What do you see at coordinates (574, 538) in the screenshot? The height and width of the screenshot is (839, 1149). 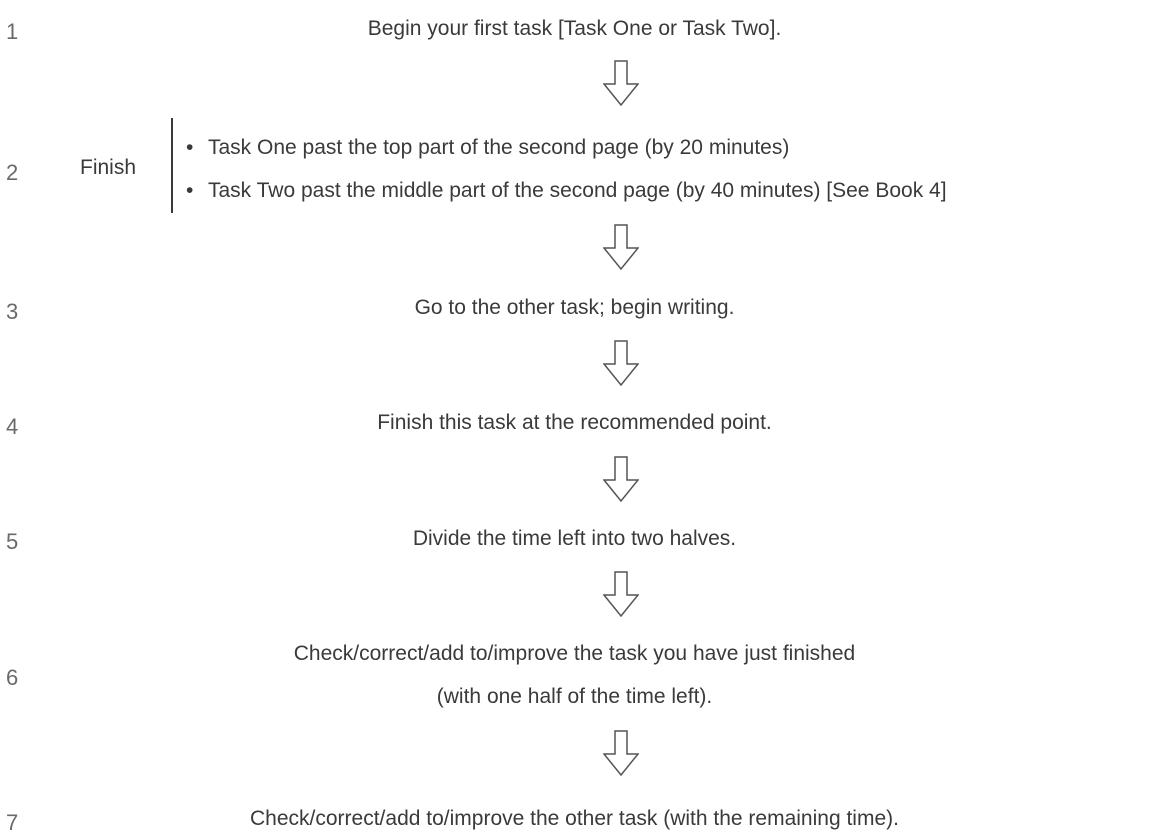 I see `step-5-text: Divide the time left into two halves.` at bounding box center [574, 538].